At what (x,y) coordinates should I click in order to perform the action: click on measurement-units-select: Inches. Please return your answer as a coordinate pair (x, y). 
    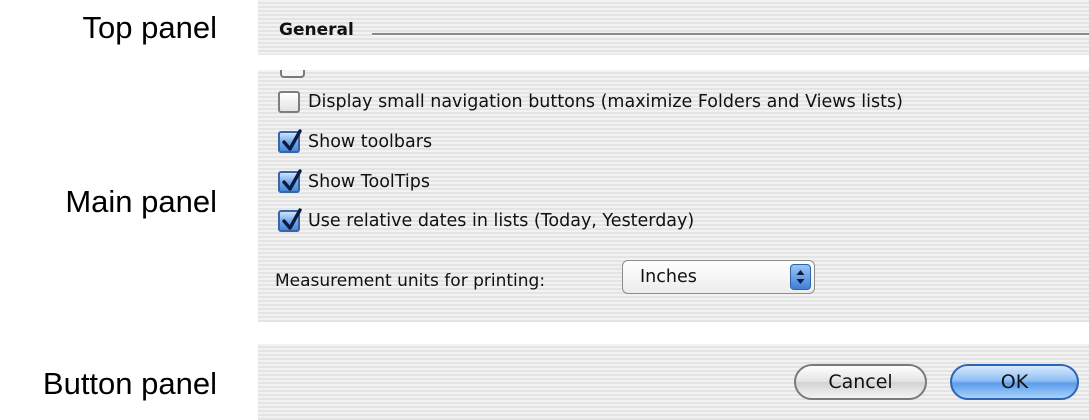
    Looking at the image, I should click on (718, 277).